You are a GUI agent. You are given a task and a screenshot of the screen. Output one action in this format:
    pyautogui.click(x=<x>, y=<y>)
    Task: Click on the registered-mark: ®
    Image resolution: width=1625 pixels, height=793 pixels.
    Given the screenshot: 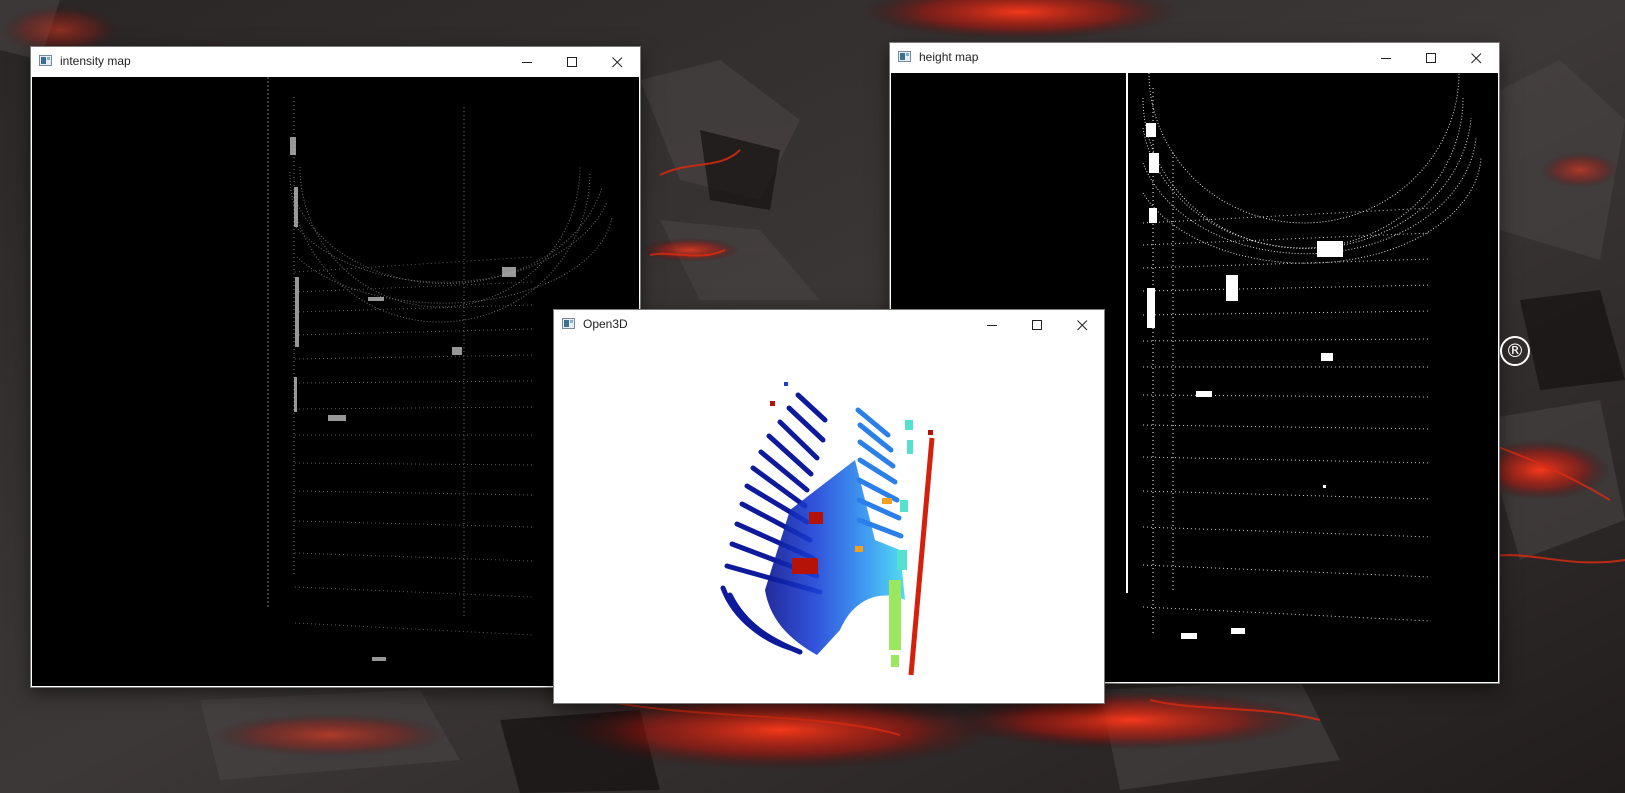 What is the action you would take?
    pyautogui.click(x=1515, y=351)
    